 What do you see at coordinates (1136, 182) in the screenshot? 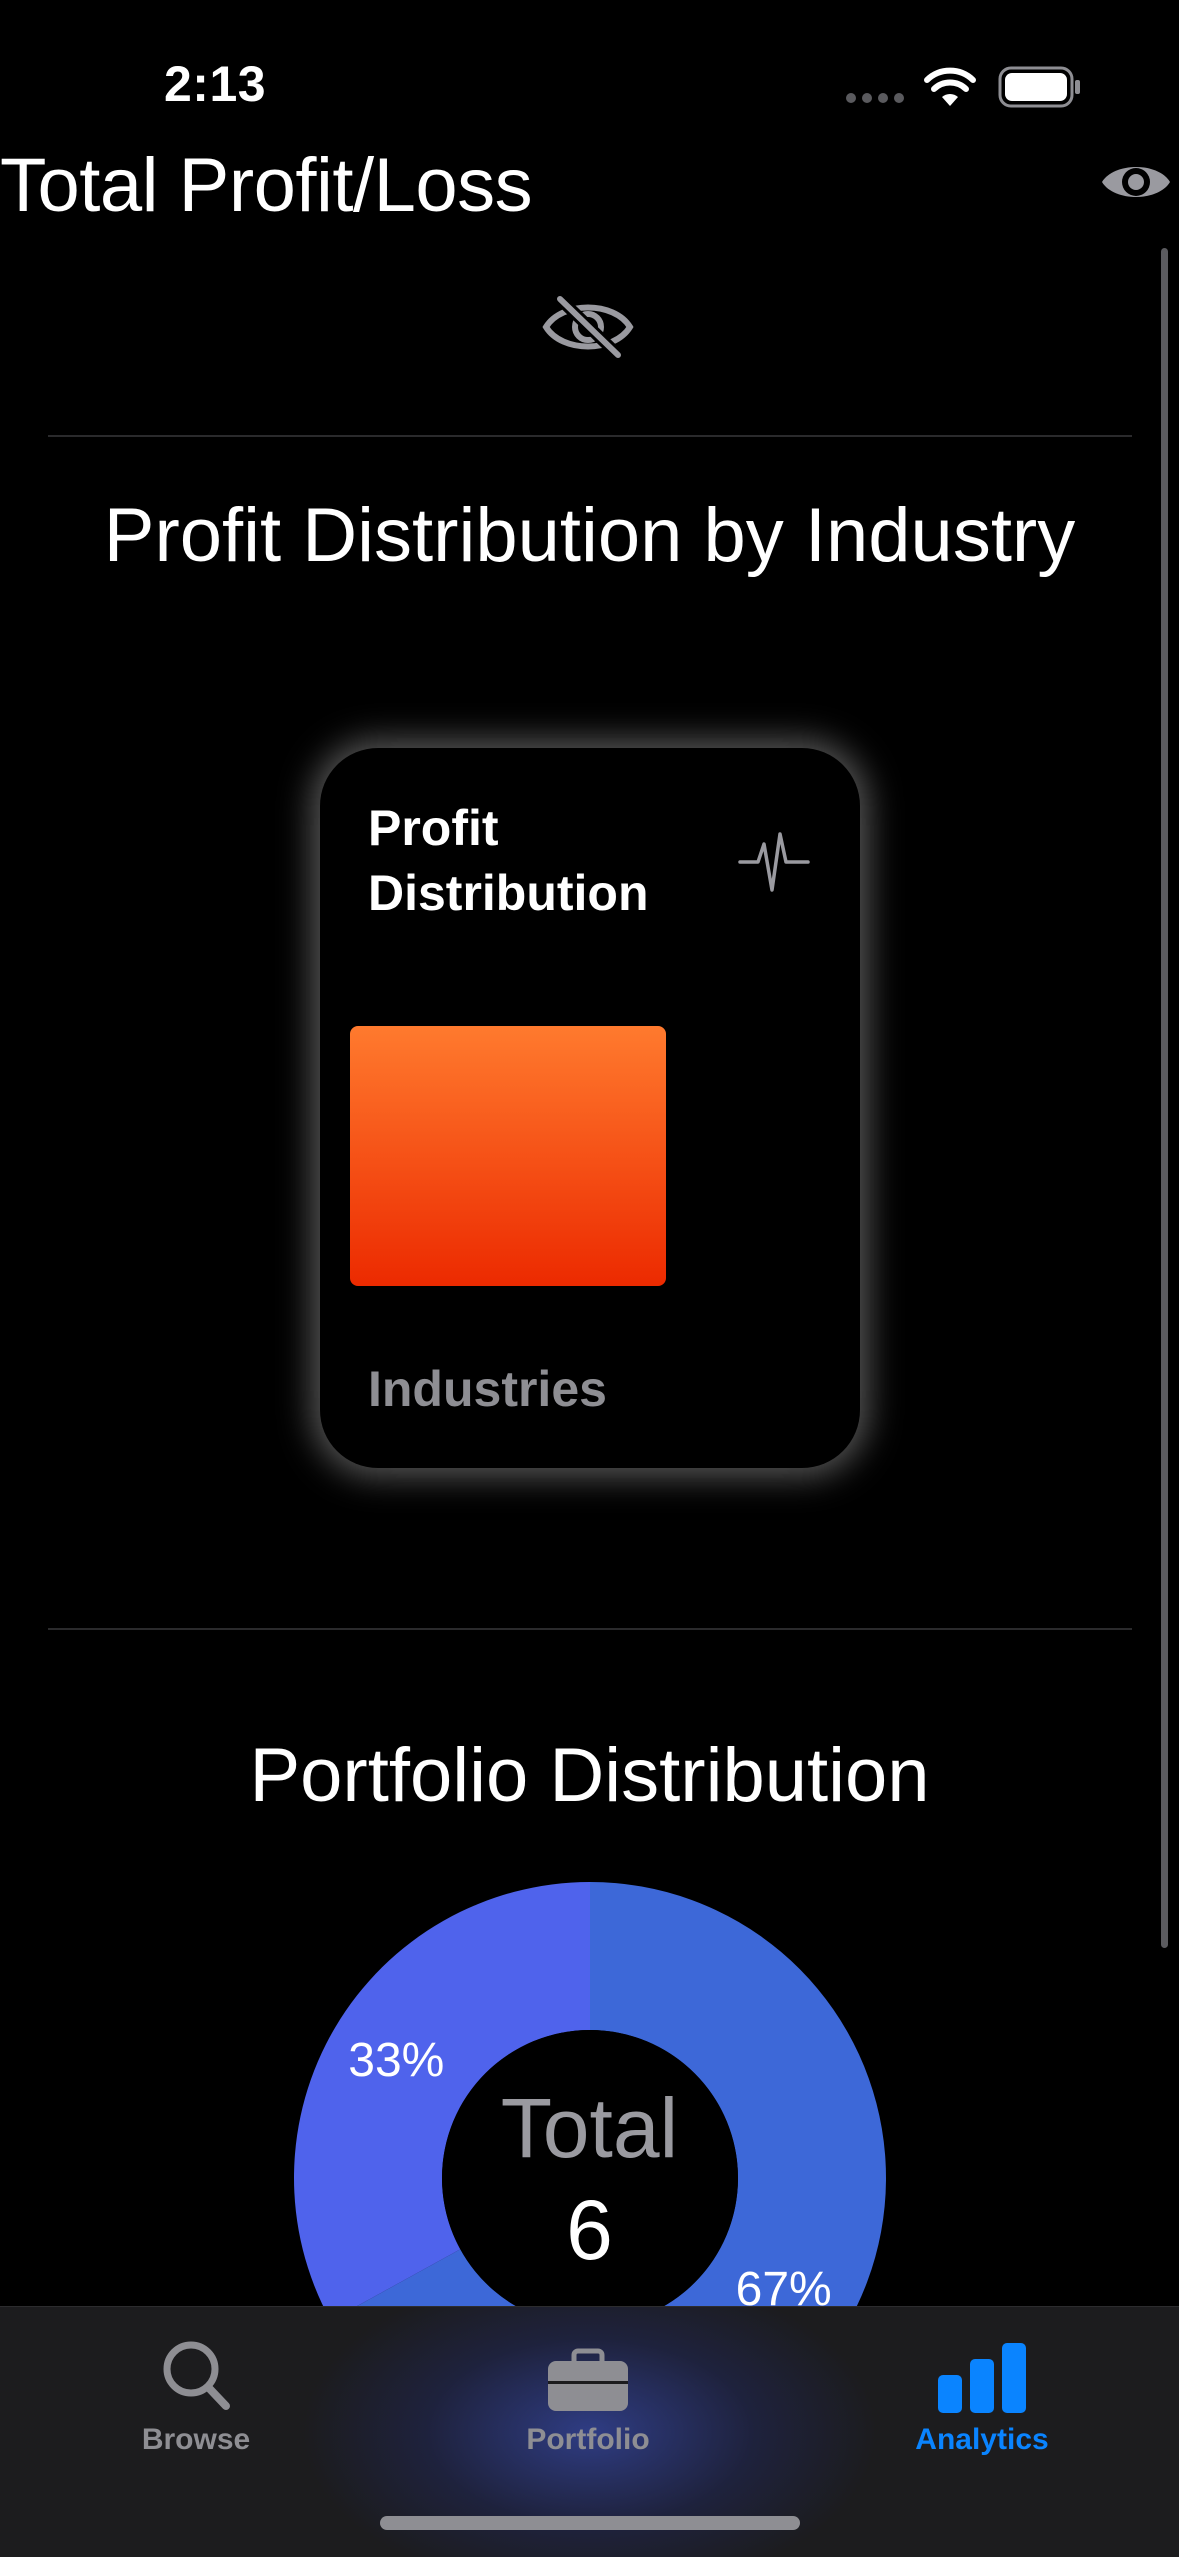
I see `eye-icon` at bounding box center [1136, 182].